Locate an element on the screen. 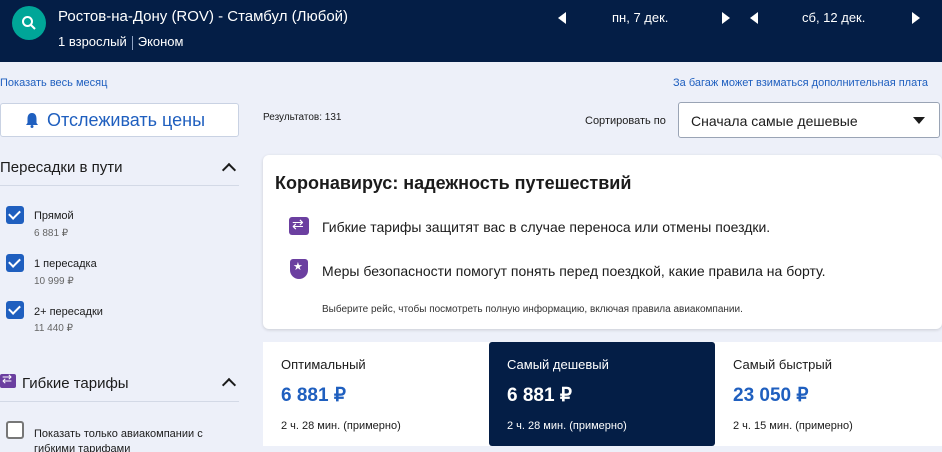  passengers-label: 1 взрослый is located at coordinates (92, 41).